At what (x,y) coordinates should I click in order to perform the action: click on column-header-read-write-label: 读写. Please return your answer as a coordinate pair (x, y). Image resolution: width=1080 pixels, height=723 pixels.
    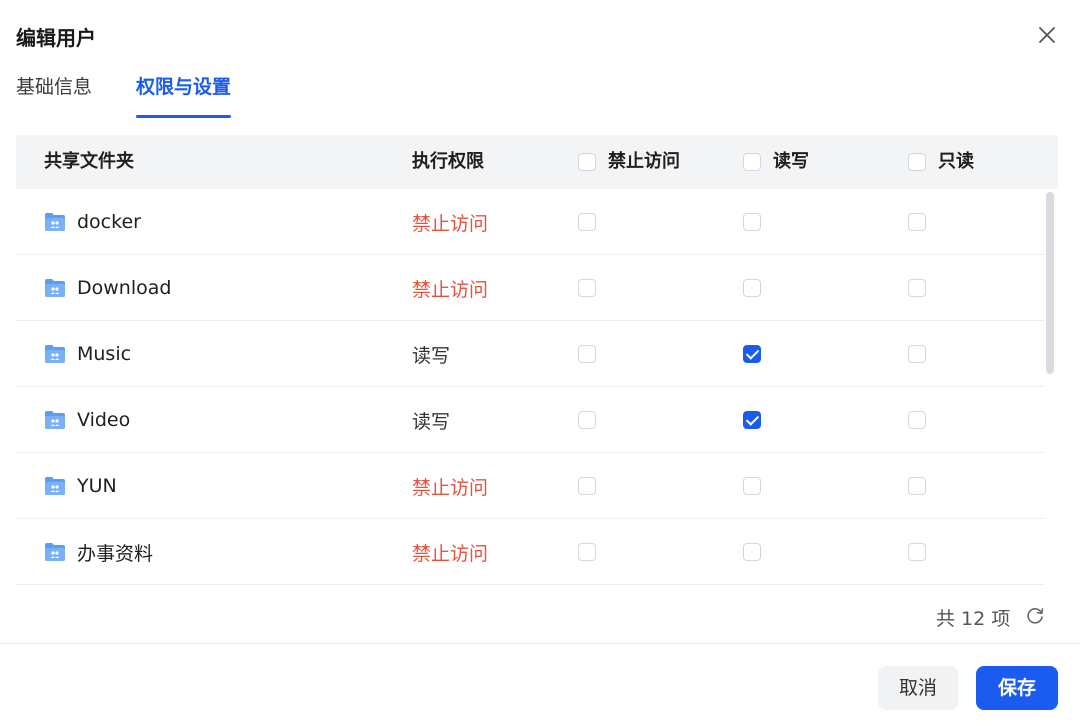
    Looking at the image, I should click on (791, 161).